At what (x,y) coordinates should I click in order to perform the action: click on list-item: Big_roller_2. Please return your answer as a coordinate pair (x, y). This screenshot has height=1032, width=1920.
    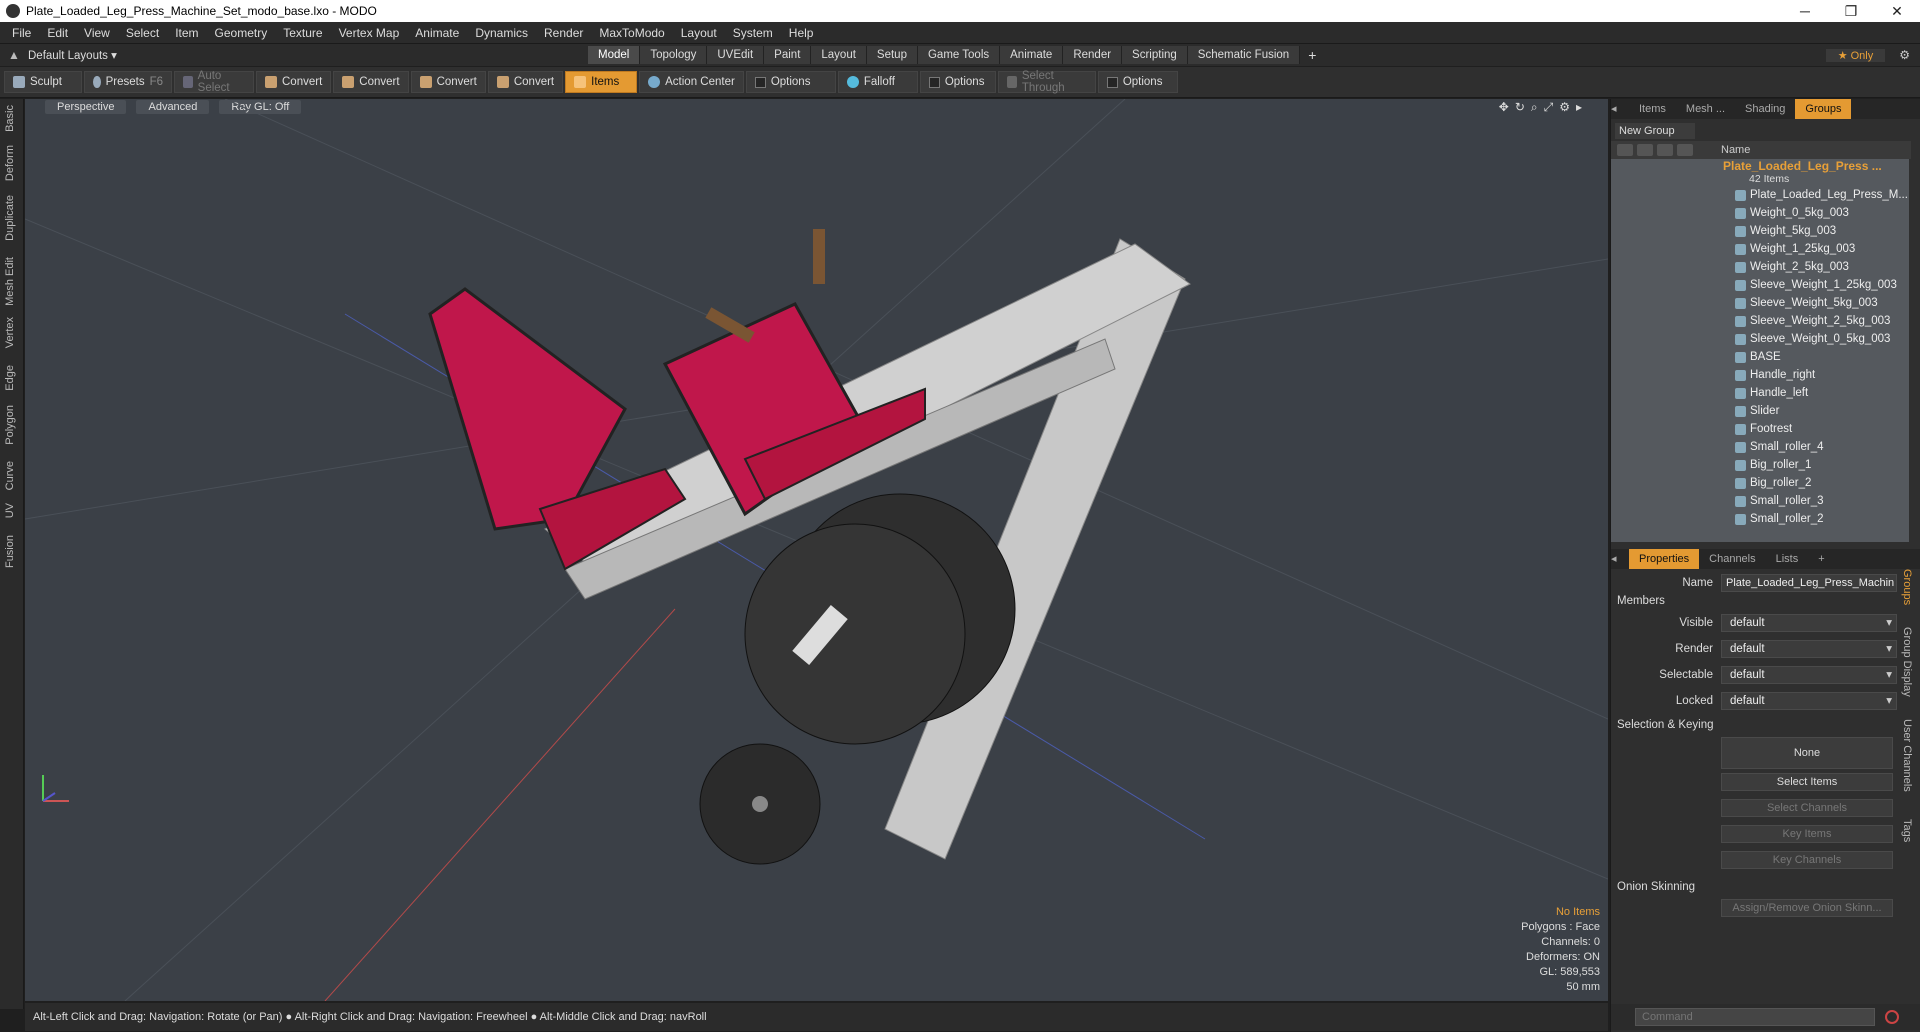
    Looking at the image, I should click on (1760, 483).